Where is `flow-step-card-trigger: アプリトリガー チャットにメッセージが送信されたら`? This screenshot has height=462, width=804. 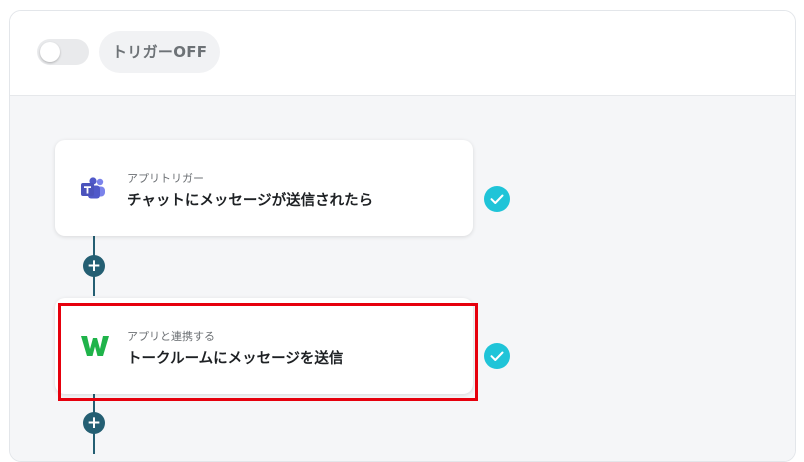
flow-step-card-trigger: アプリトリガー チャットにメッセージが送信されたら is located at coordinates (264, 188).